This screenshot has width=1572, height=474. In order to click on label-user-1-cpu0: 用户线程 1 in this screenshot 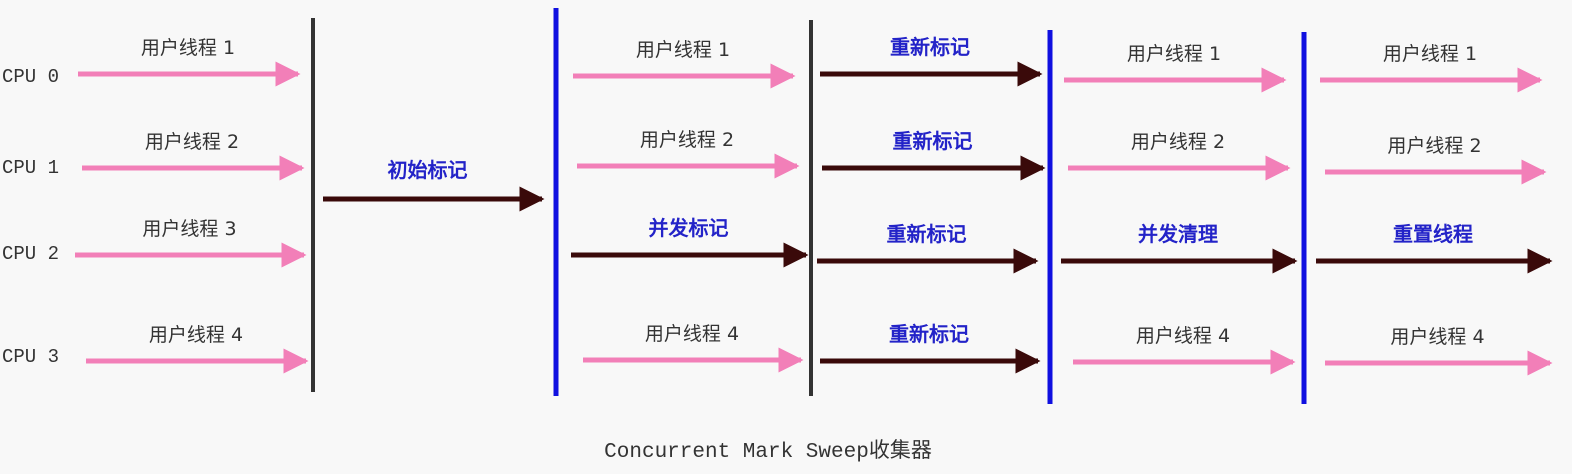, I will do `click(188, 48)`.